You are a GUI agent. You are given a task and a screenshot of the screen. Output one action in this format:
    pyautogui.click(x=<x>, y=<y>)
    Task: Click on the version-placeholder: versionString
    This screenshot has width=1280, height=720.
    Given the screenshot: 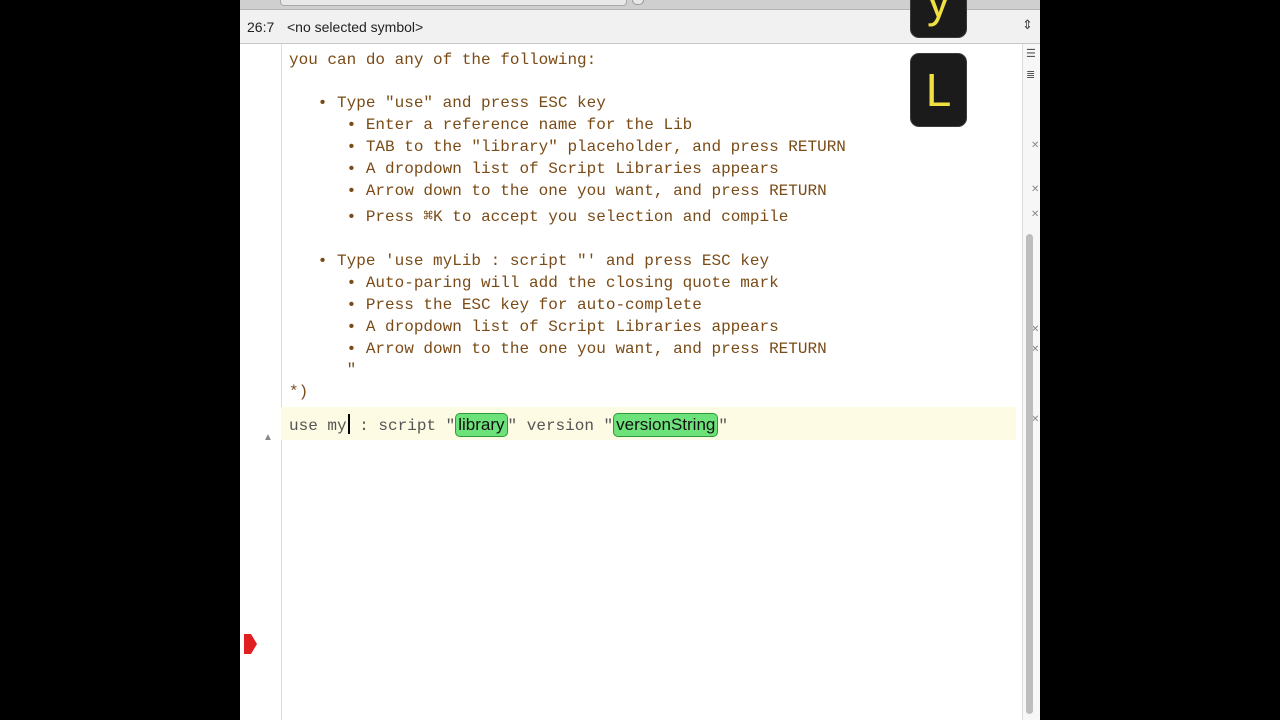 What is the action you would take?
    pyautogui.click(x=666, y=425)
    